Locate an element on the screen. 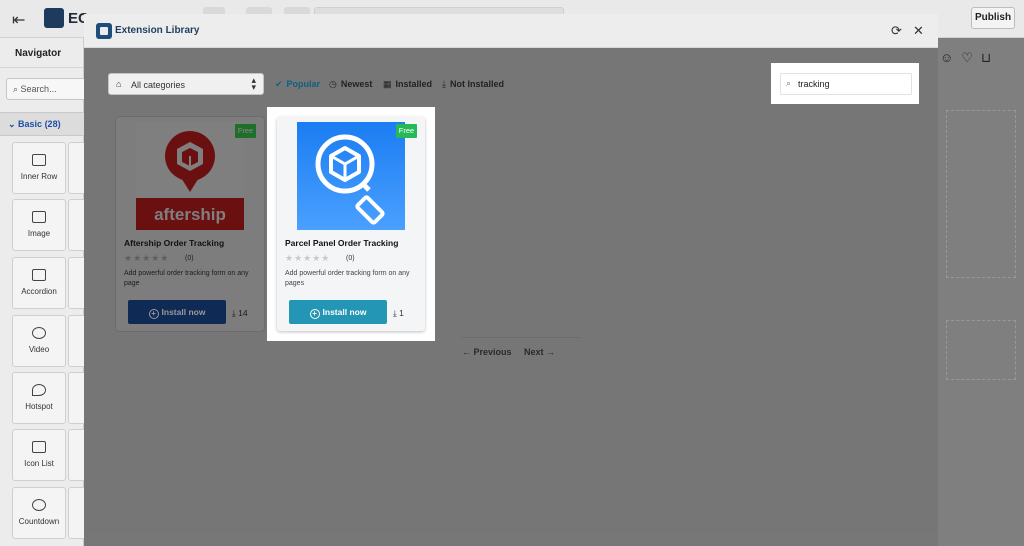  filter-label: Newest is located at coordinates (356, 84).